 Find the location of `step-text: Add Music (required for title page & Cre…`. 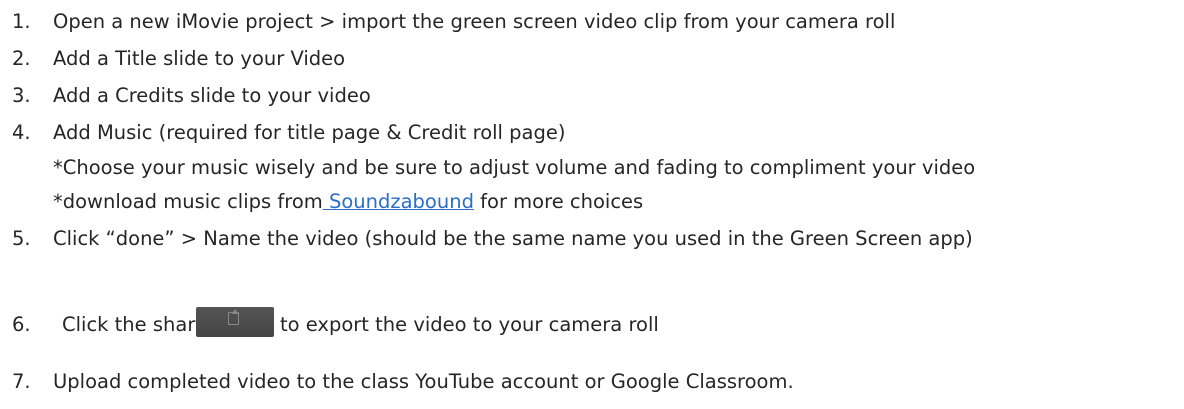

step-text: Add Music (required for title page & Cre… is located at coordinates (309, 132).